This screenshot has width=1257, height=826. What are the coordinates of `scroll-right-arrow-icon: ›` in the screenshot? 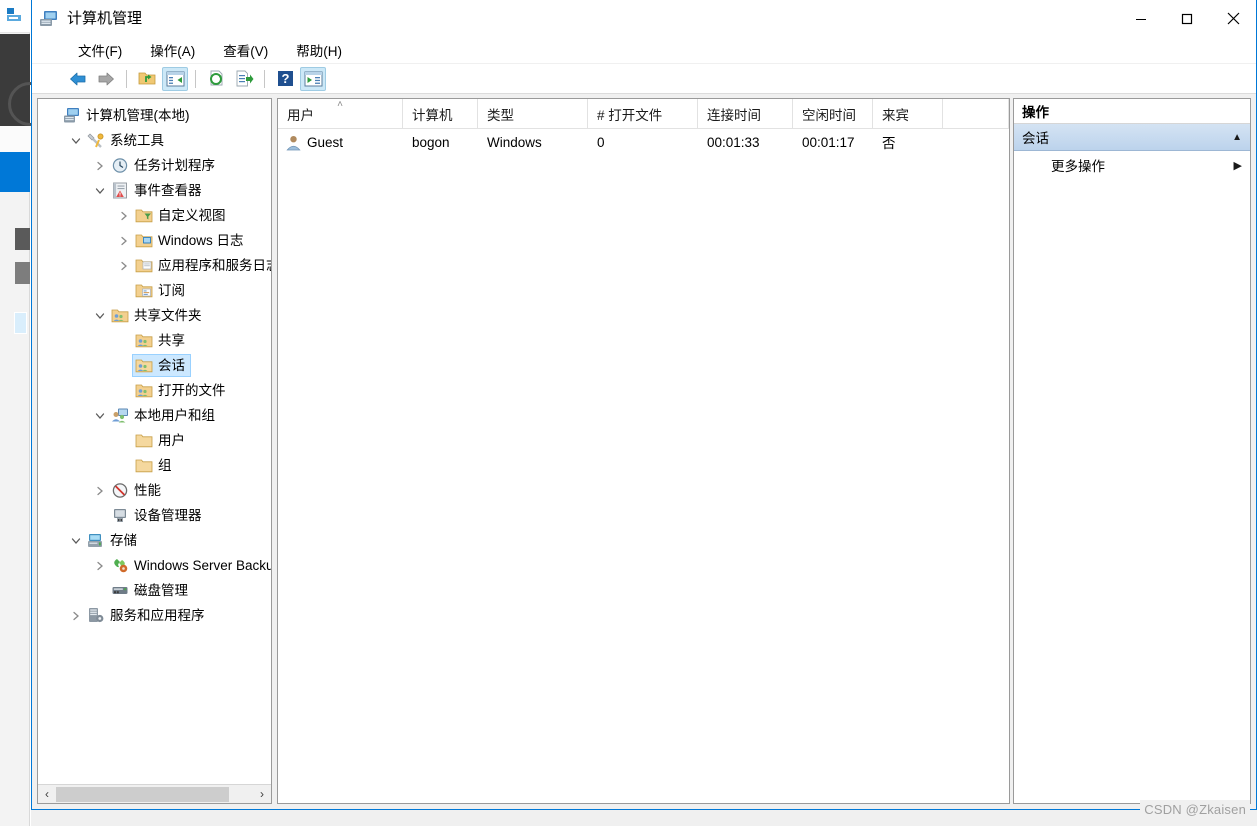 It's located at (262, 794).